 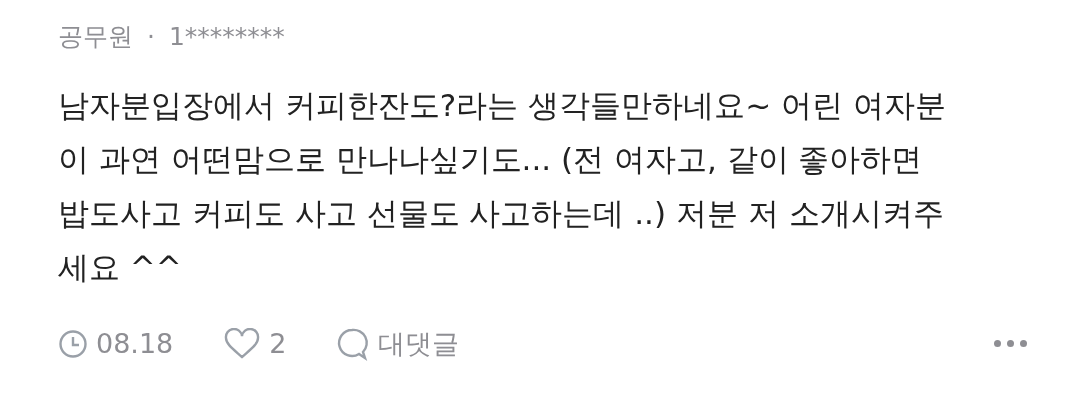 What do you see at coordinates (226, 37) in the screenshot?
I see `user-id: 1********` at bounding box center [226, 37].